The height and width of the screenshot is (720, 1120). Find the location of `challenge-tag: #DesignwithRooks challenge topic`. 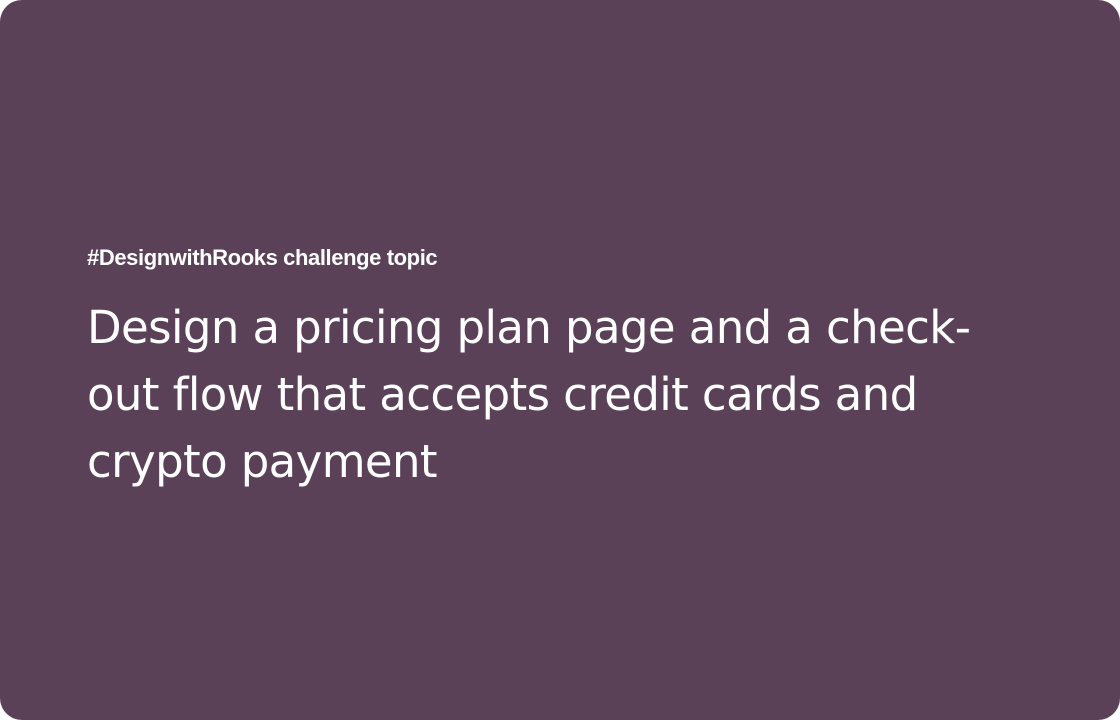

challenge-tag: #DesignwithRooks challenge topic is located at coordinates (262, 257).